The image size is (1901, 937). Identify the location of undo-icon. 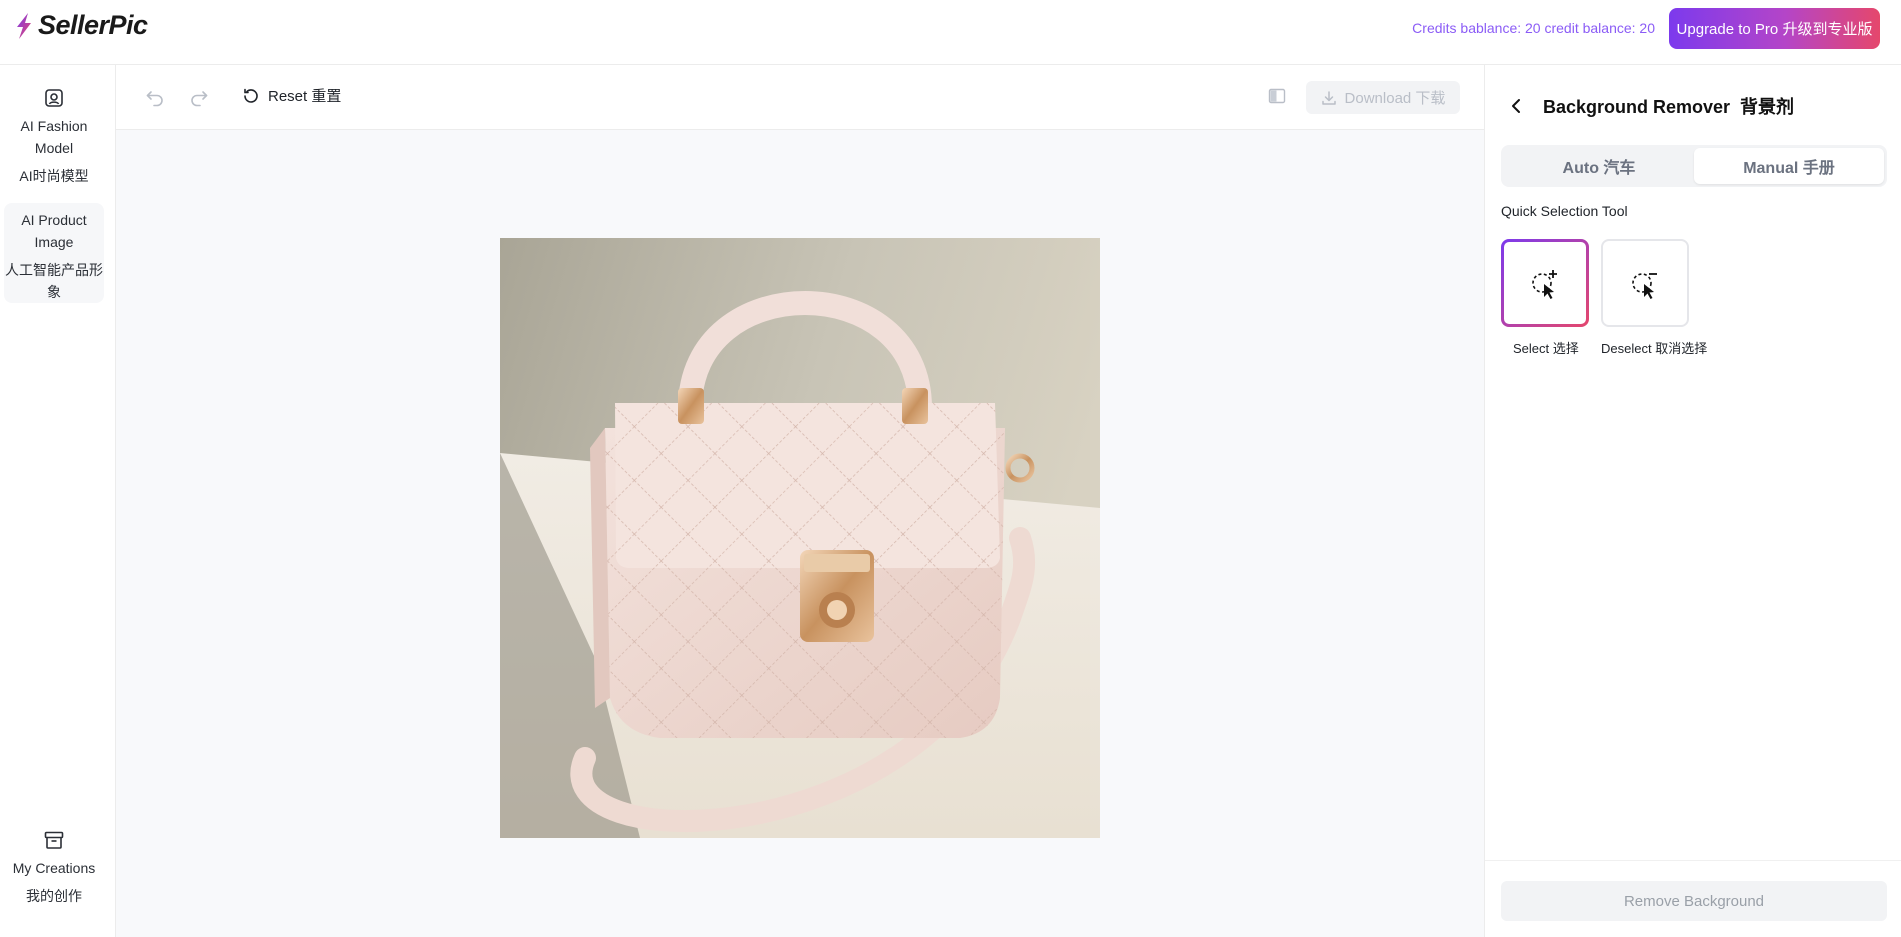
(155, 97).